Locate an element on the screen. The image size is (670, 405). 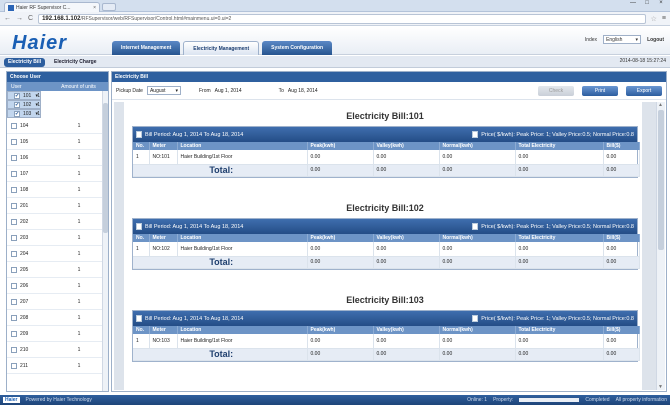
from-date-field: Aug 1, 2014 is located at coordinates (245, 91).